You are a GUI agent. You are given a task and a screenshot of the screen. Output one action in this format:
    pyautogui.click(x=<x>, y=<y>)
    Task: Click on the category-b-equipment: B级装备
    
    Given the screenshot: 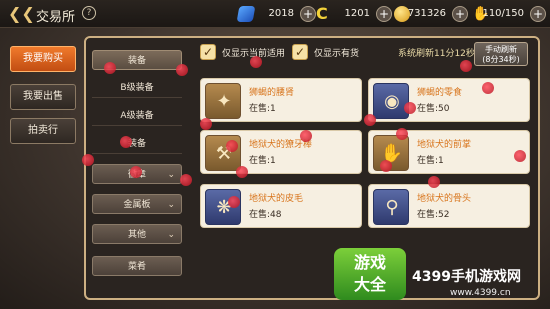 What is the action you would take?
    pyautogui.click(x=137, y=88)
    